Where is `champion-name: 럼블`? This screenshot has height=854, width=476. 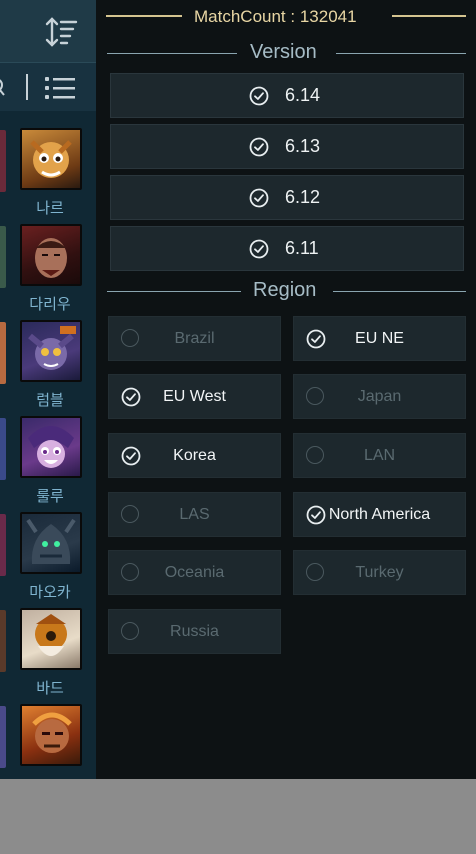 champion-name: 럼블 is located at coordinates (50, 400).